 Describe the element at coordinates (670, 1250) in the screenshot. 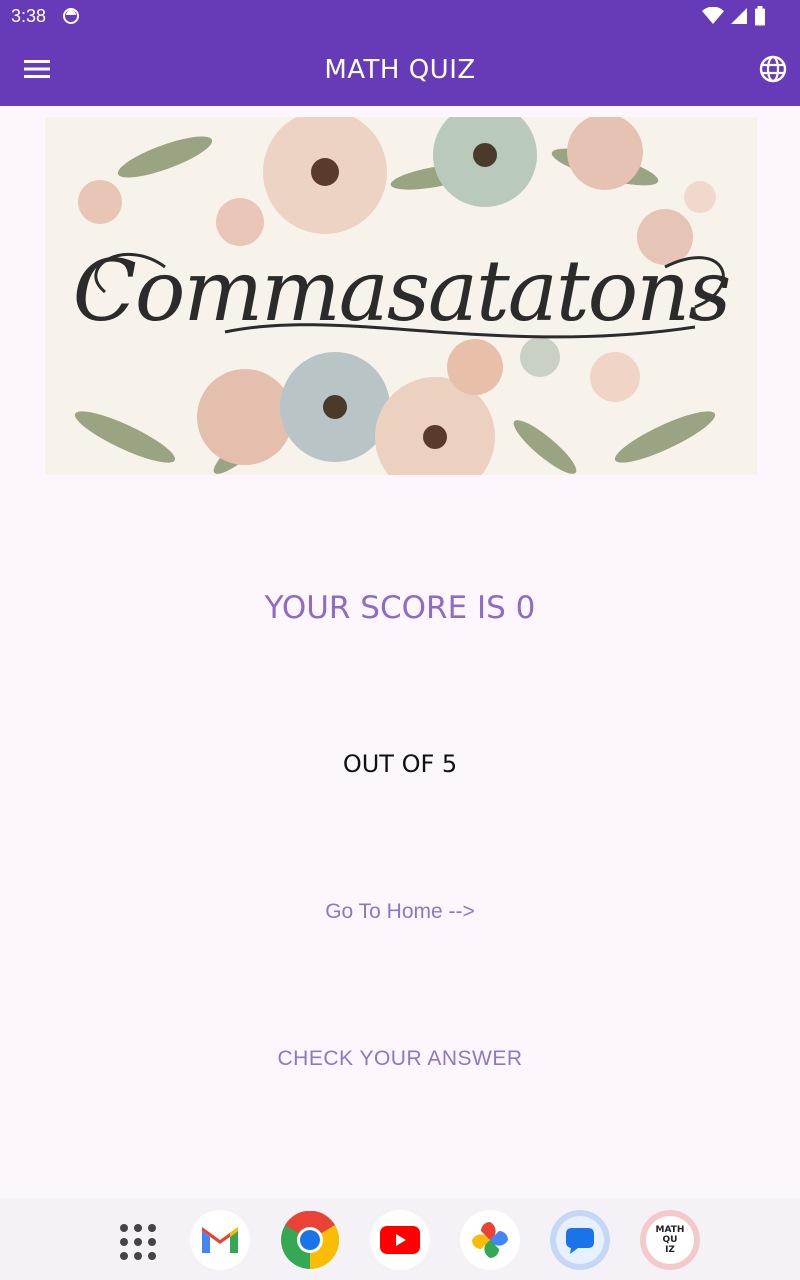

I see `math-quiz-icon-line-3: IZ` at that location.